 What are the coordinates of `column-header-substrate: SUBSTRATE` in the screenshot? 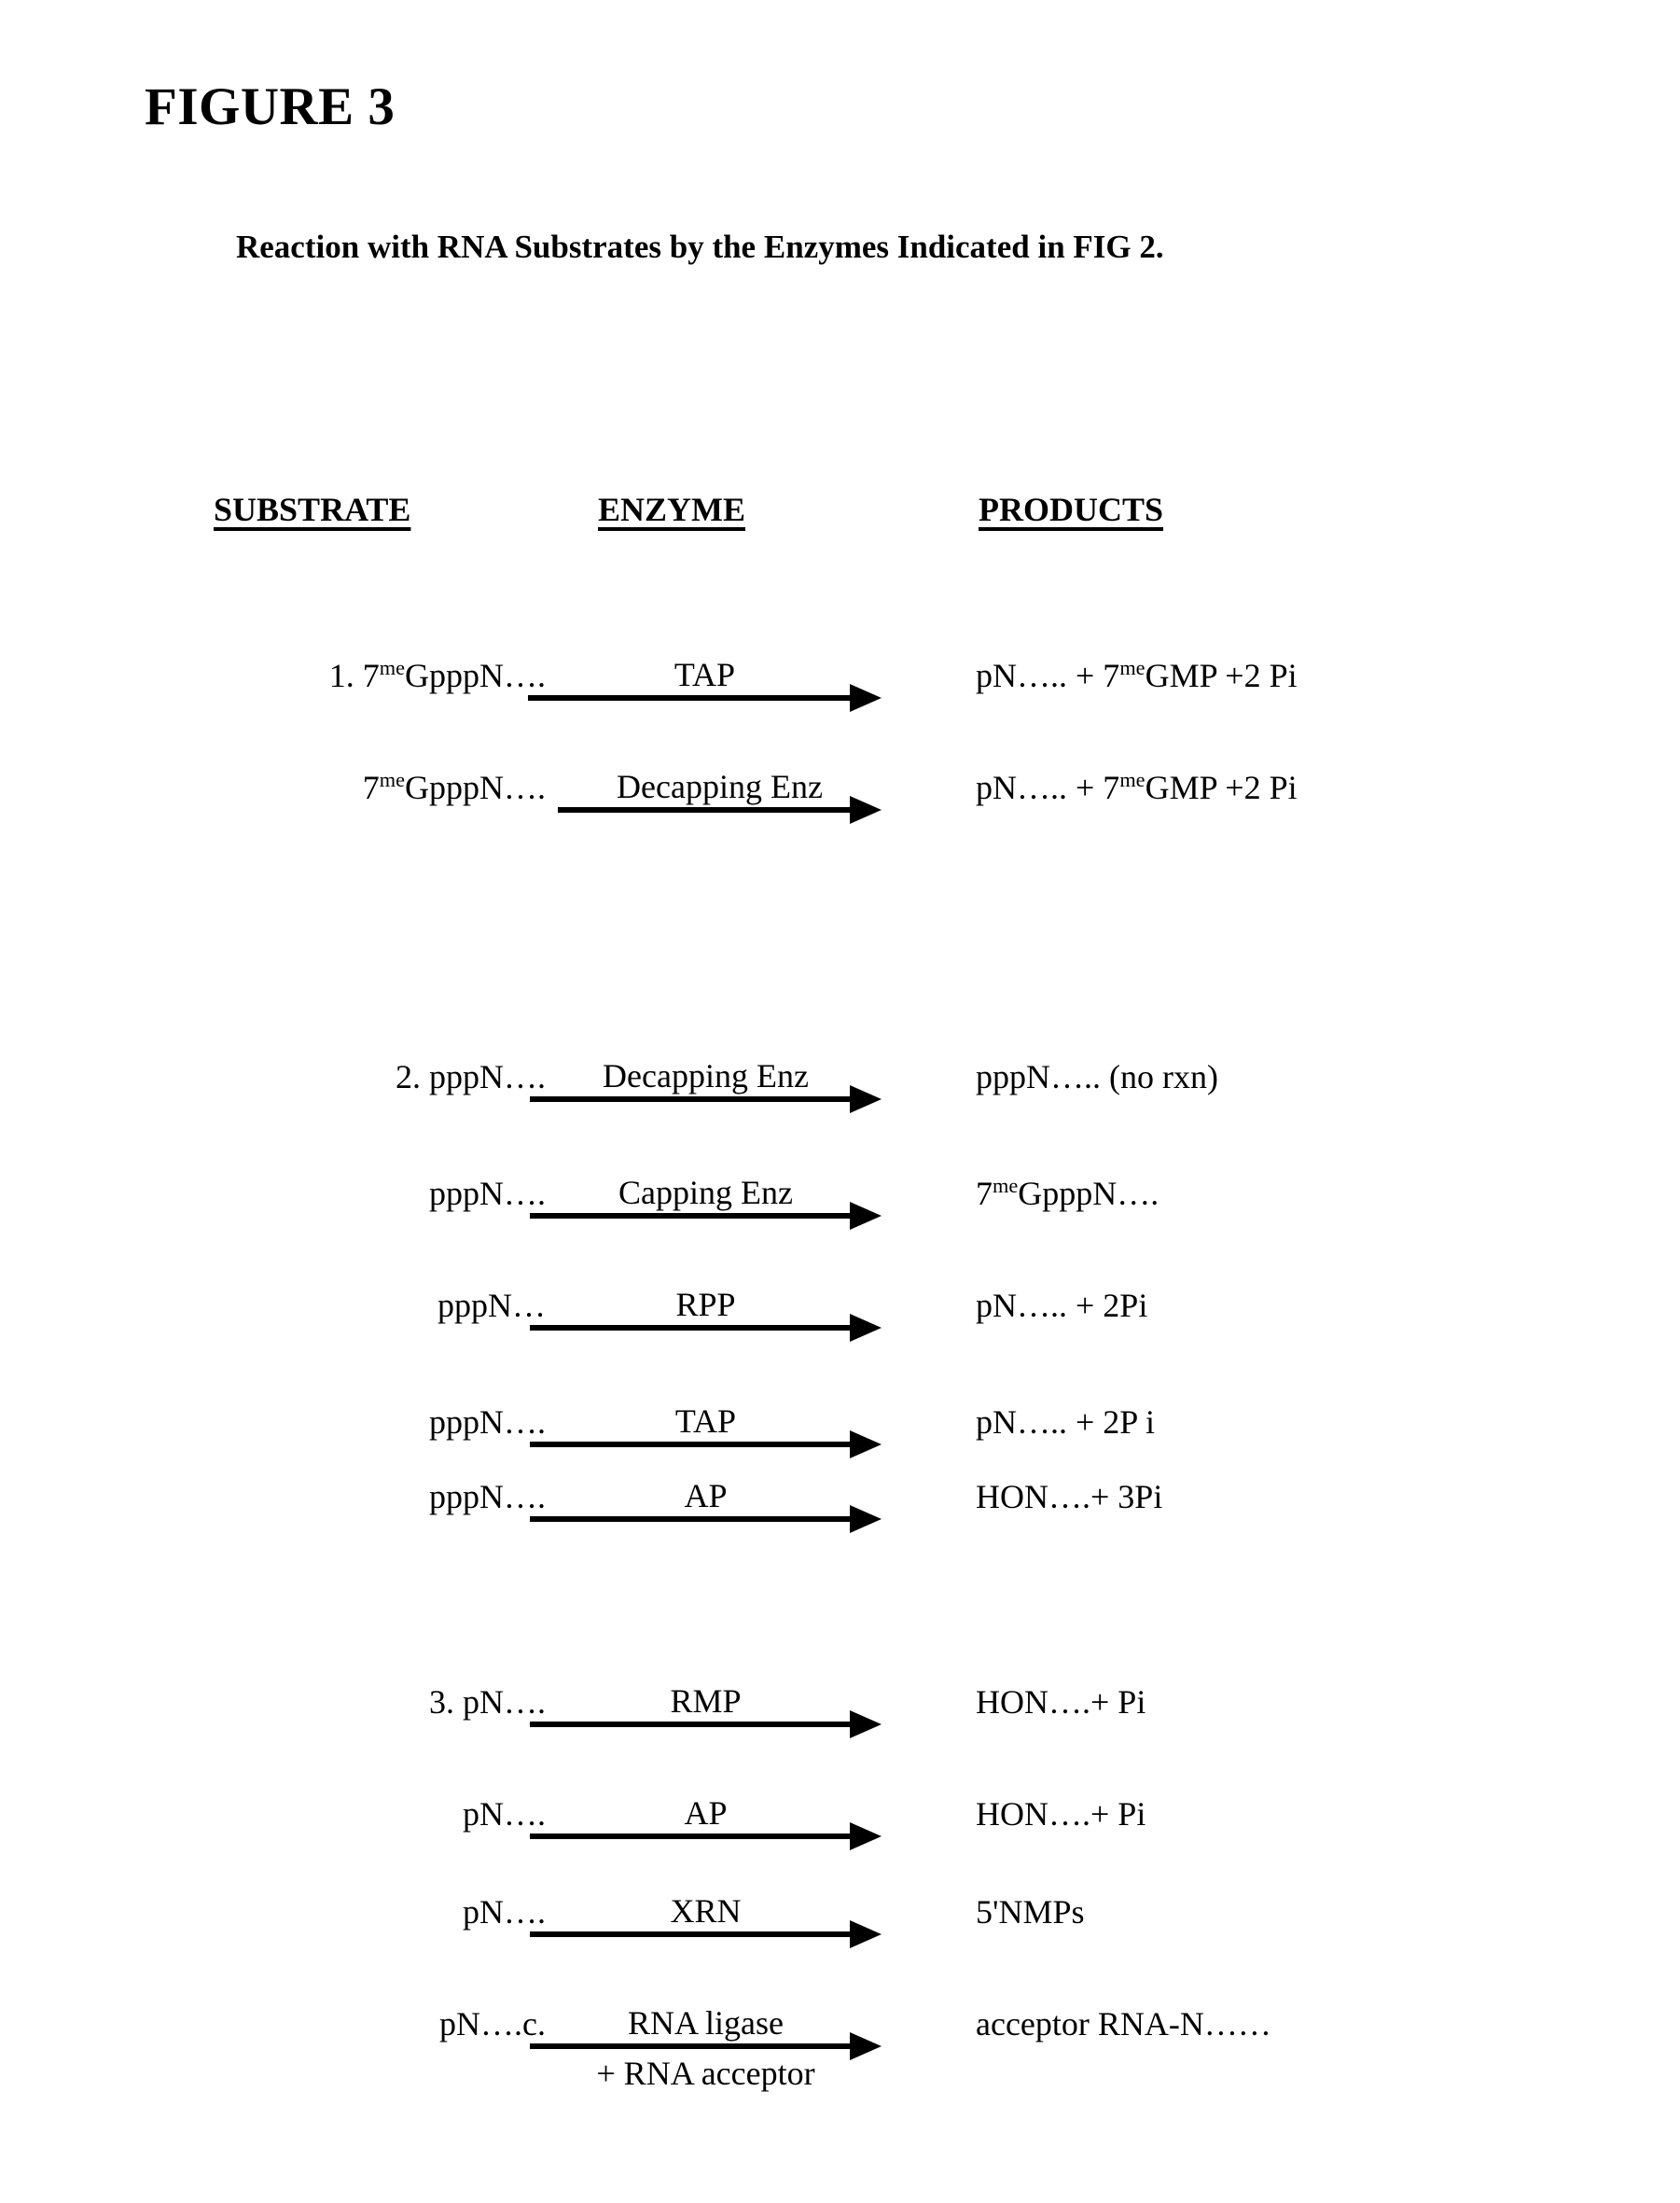 It's located at (312, 509).